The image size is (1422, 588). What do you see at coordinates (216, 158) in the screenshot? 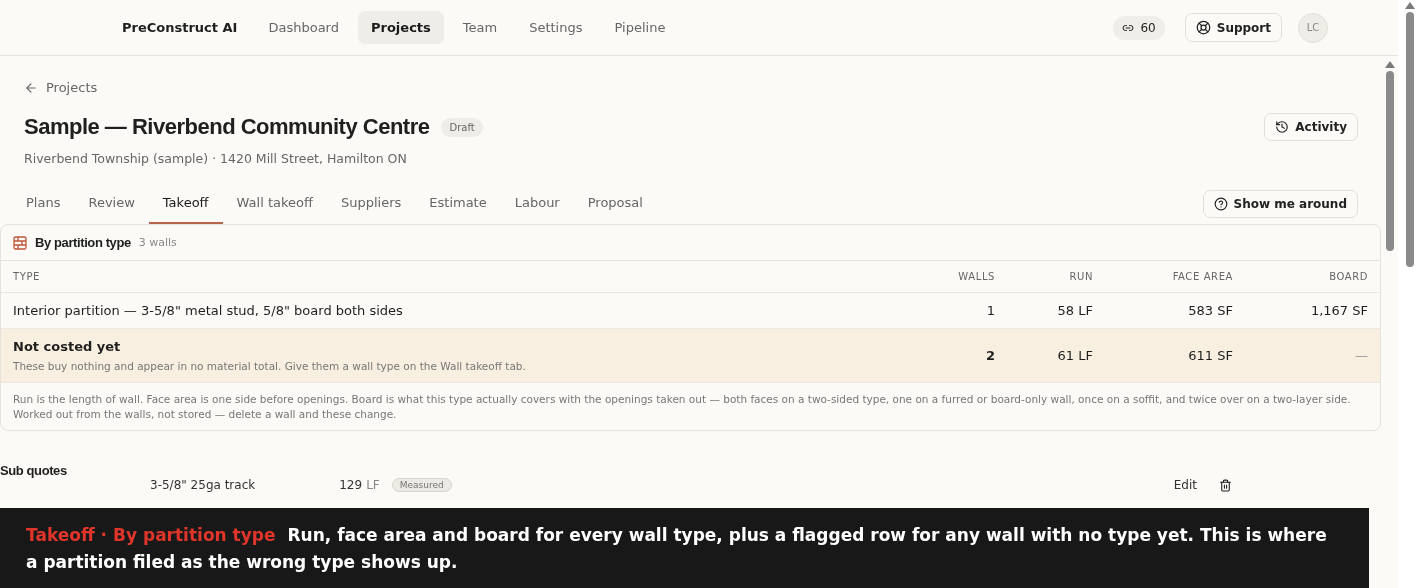
I see `project-subtitle: Riverbend Township (sample) · 1420 Mill Street, Hamilton ON` at bounding box center [216, 158].